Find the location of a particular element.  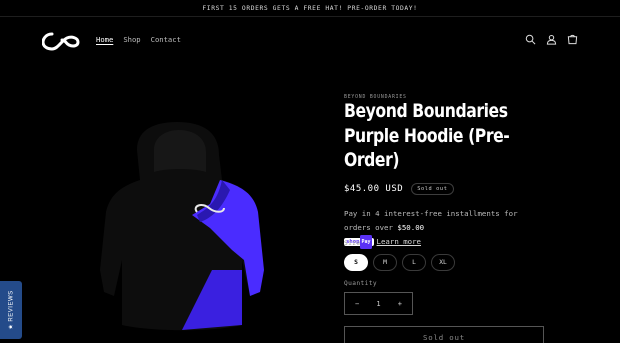

installments-amount: $50.00 is located at coordinates (411, 227).